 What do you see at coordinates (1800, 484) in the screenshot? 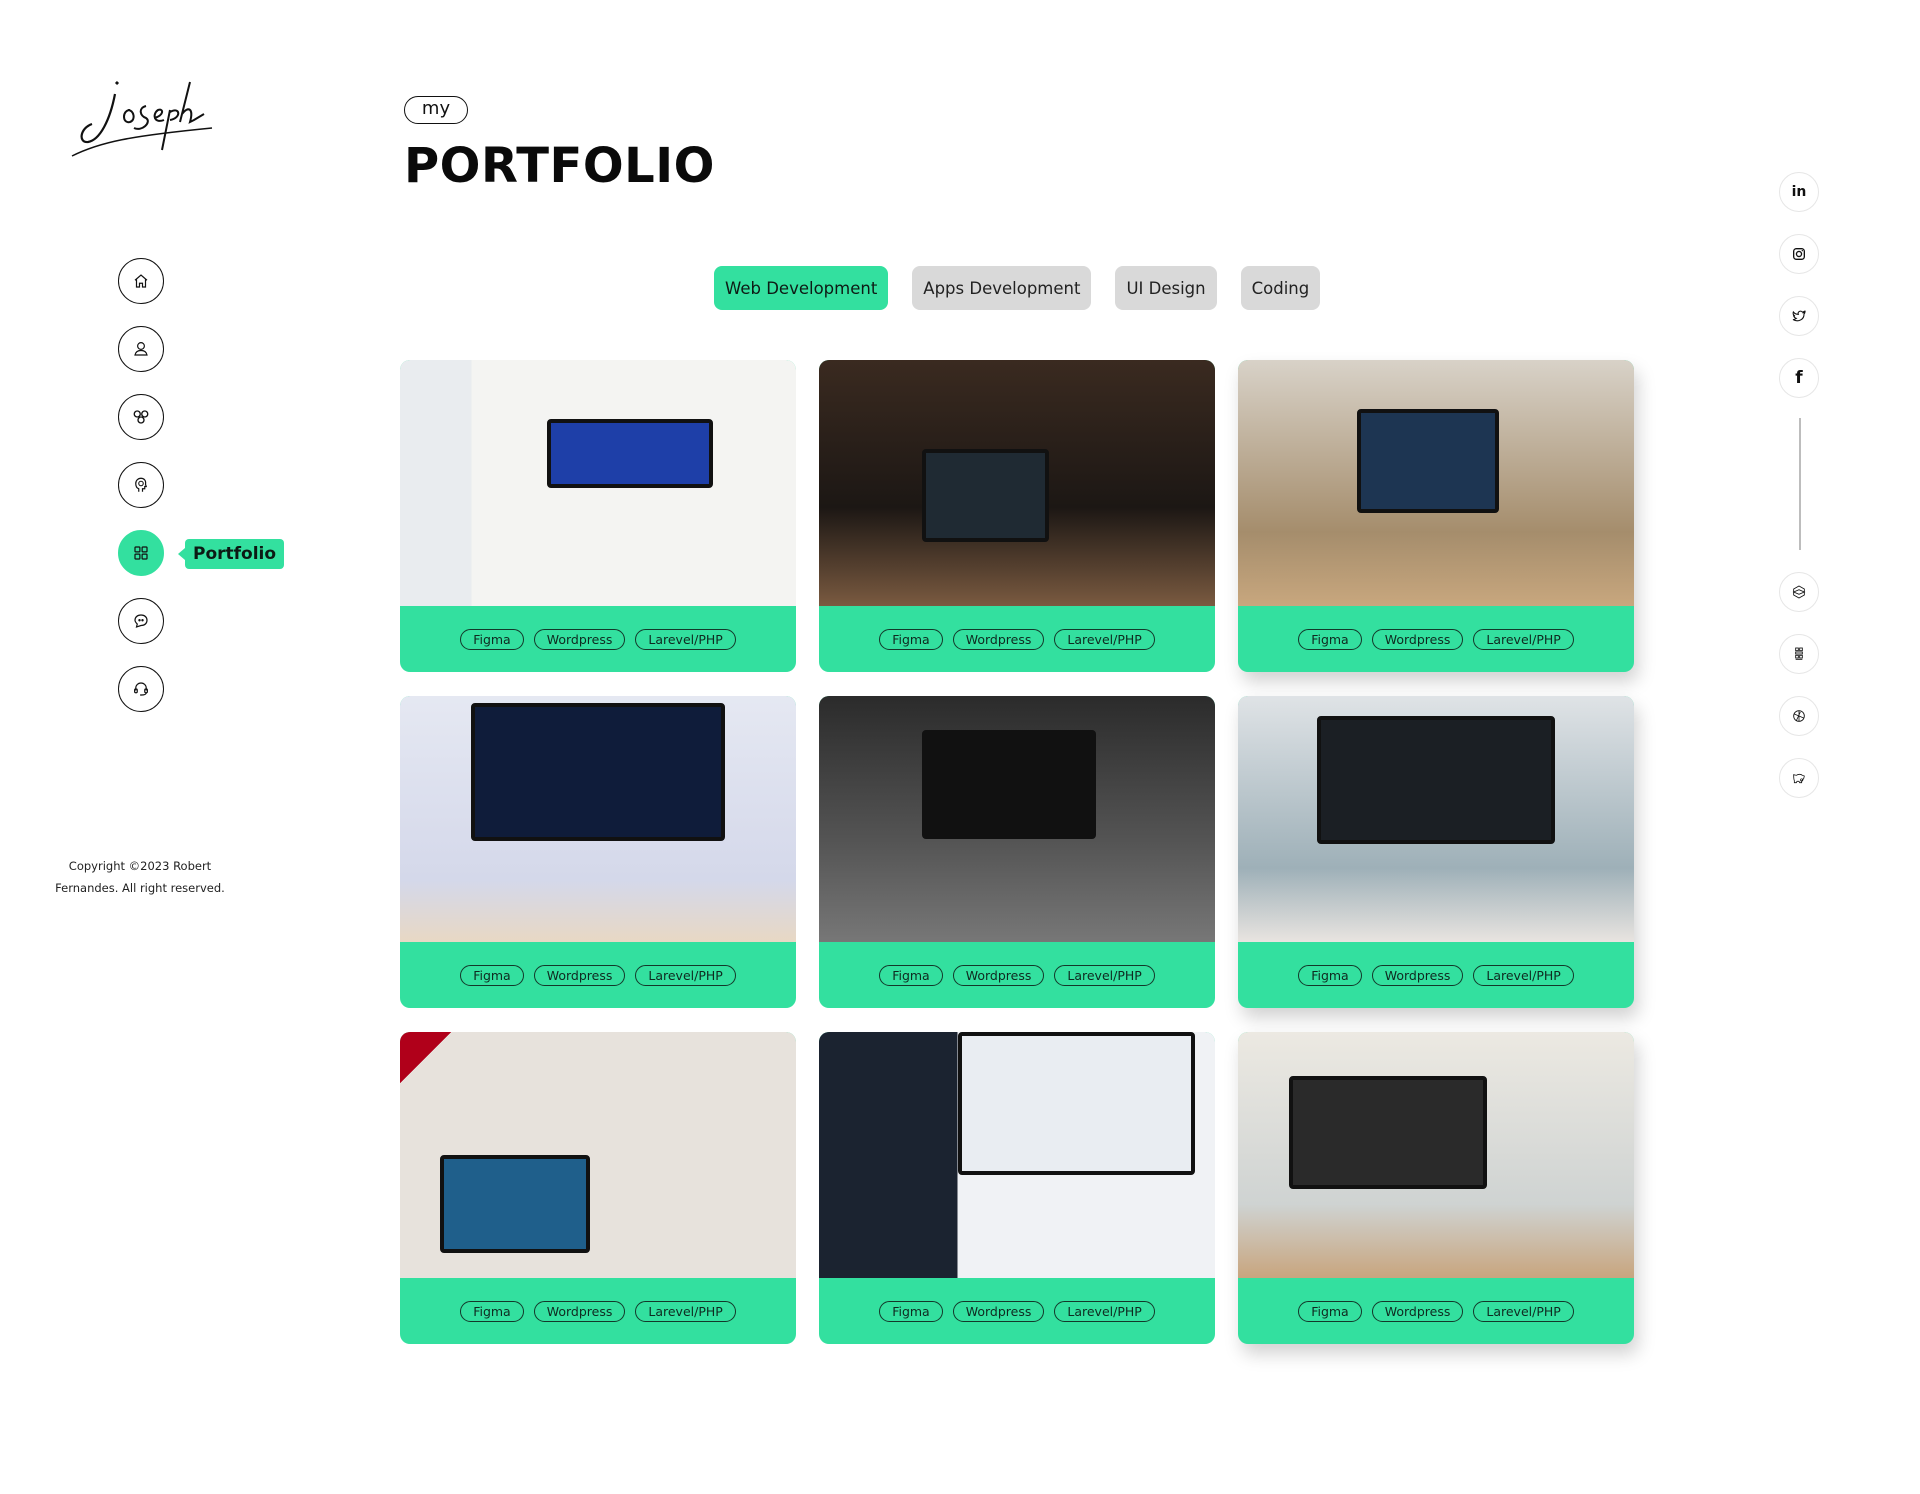
I see `social-divider` at bounding box center [1800, 484].